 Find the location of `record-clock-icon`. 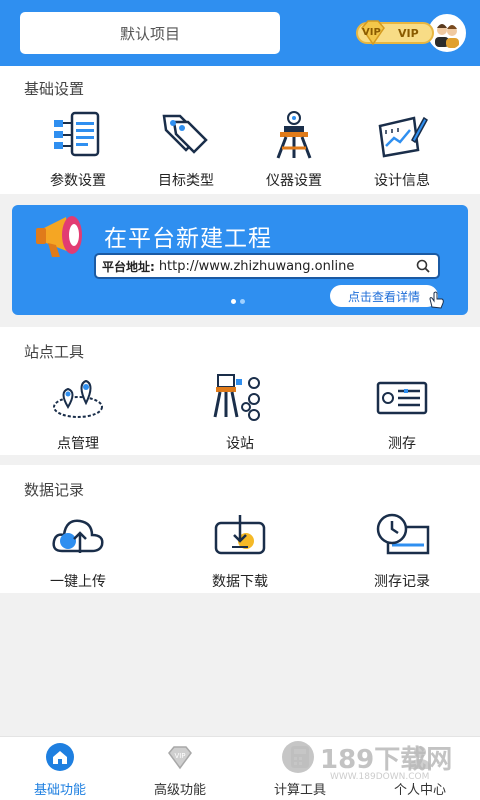

record-clock-icon is located at coordinates (403, 534).